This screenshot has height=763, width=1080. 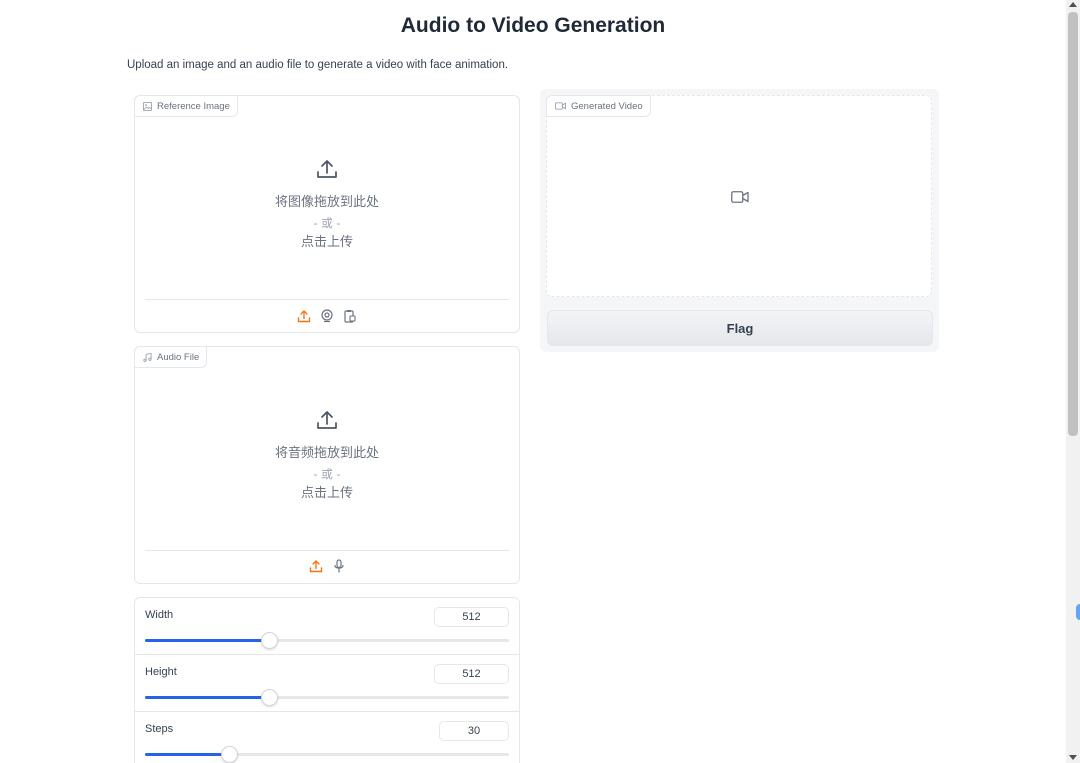 I want to click on generated-video-panel: Generated Video, so click(x=739, y=197).